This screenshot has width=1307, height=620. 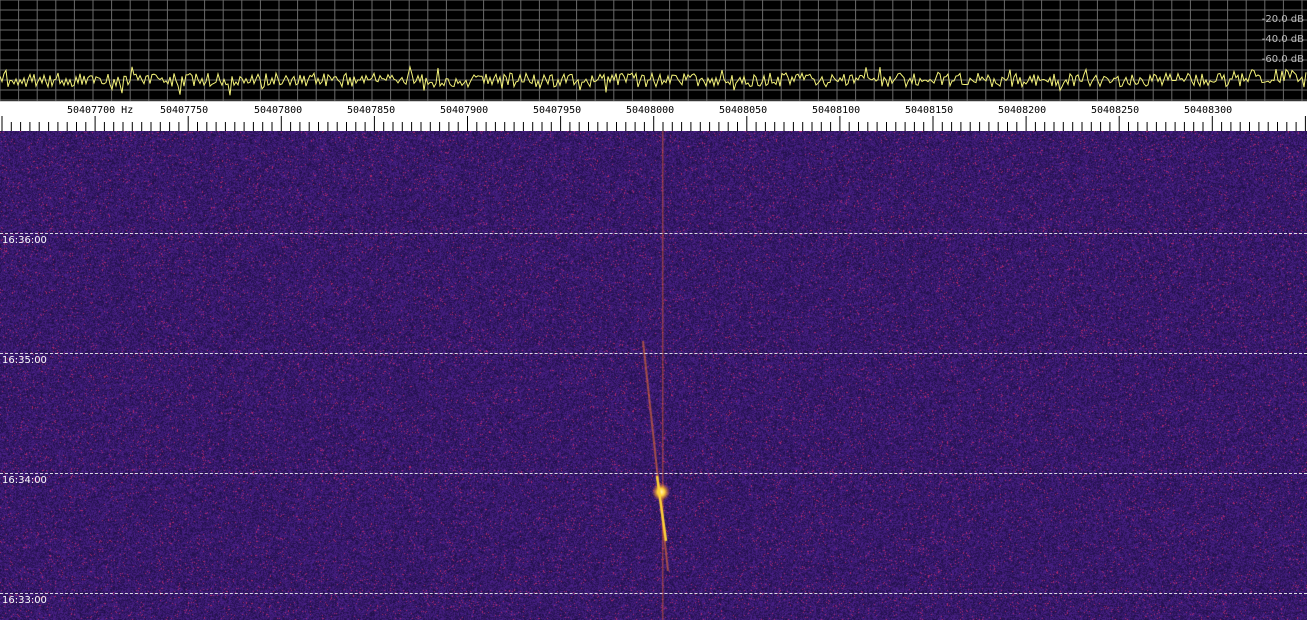 I want to click on freq-label: 50408100, so click(x=836, y=110).